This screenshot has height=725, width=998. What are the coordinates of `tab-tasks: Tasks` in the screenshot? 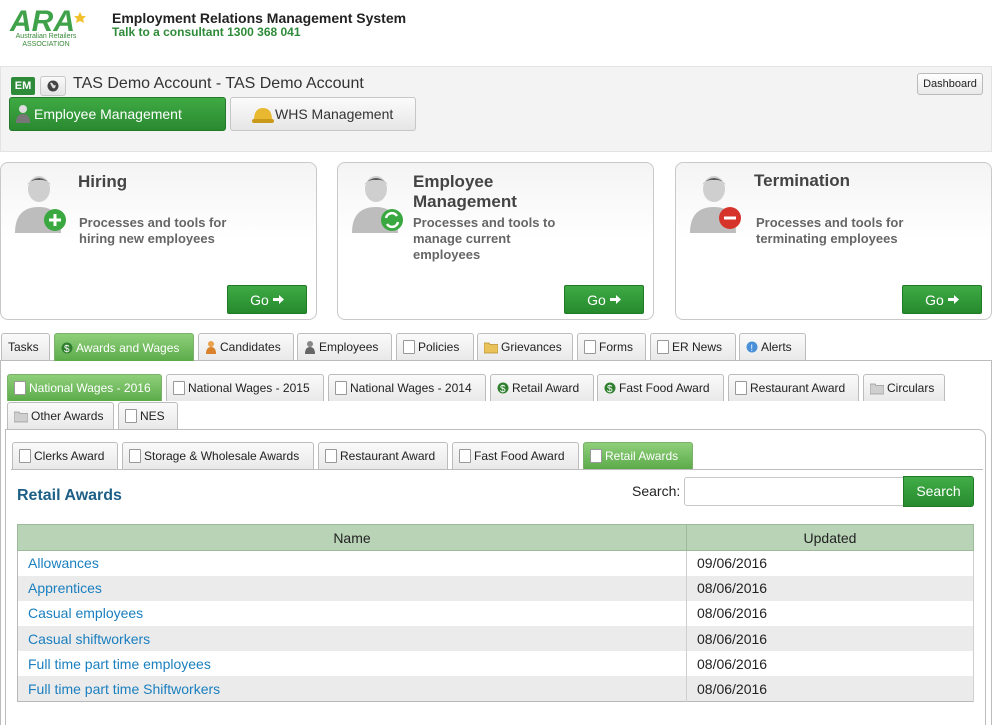 It's located at (25, 346).